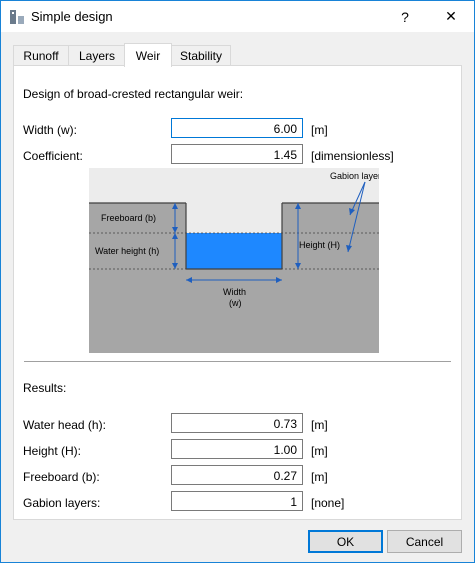 The image size is (475, 563). I want to click on tab-runoff: Runoff, so click(41, 55).